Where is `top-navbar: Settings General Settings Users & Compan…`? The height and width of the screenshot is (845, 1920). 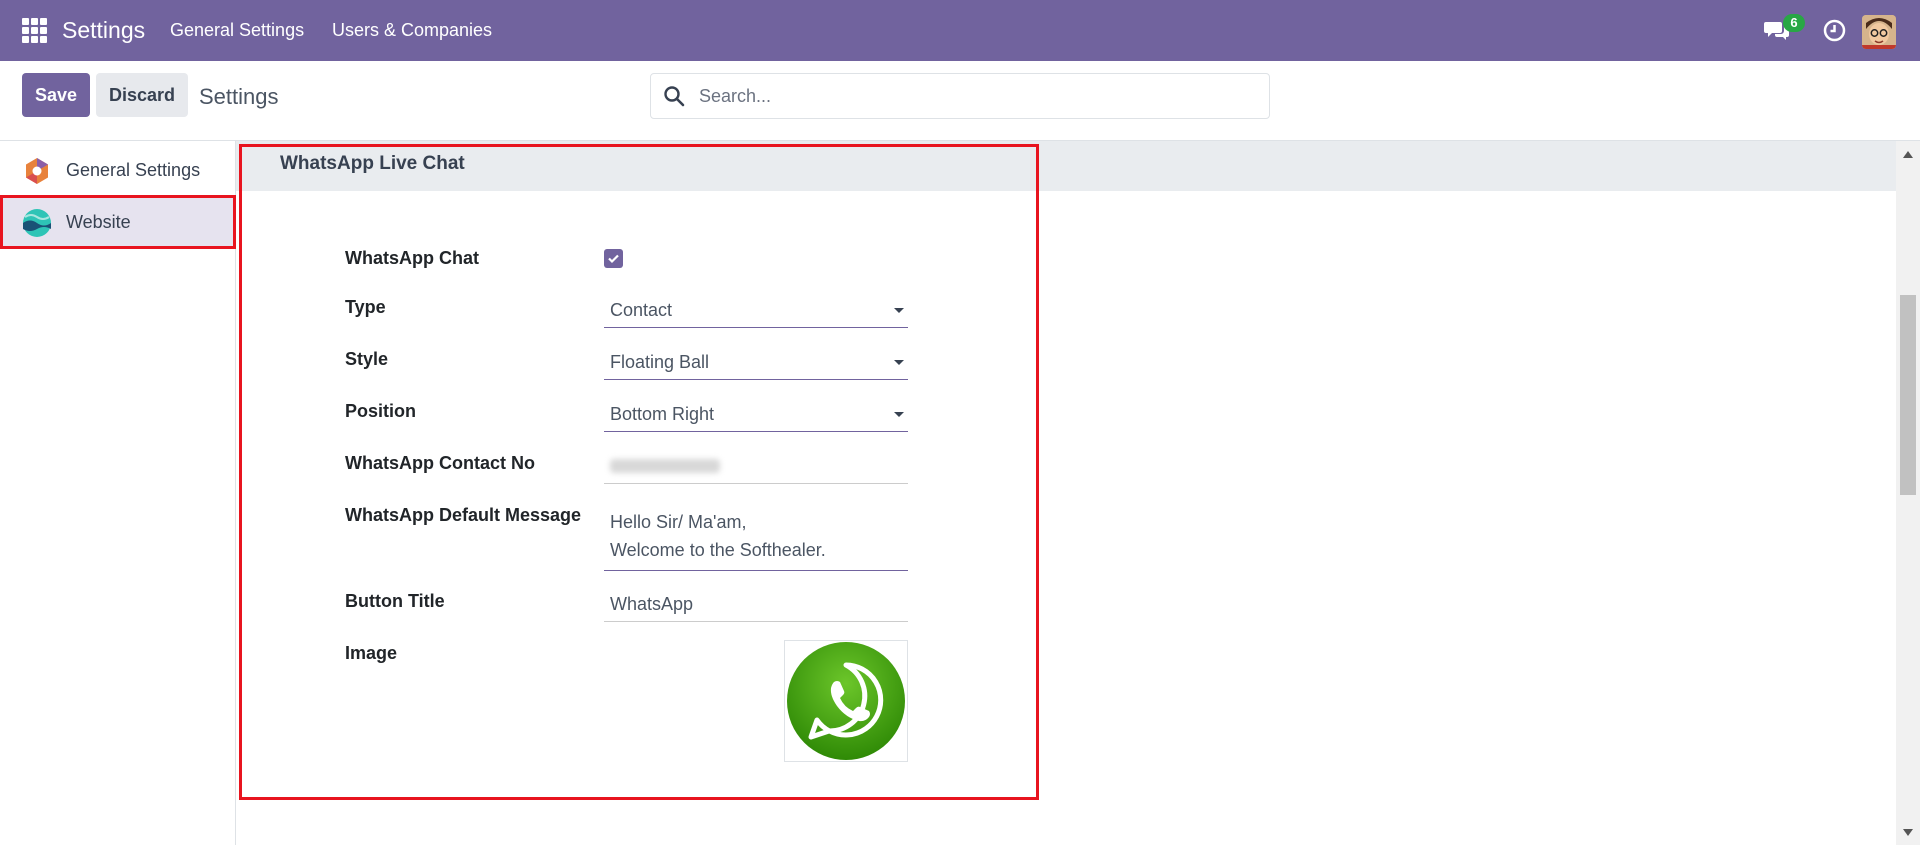 top-navbar: Settings General Settings Users & Compan… is located at coordinates (960, 30).